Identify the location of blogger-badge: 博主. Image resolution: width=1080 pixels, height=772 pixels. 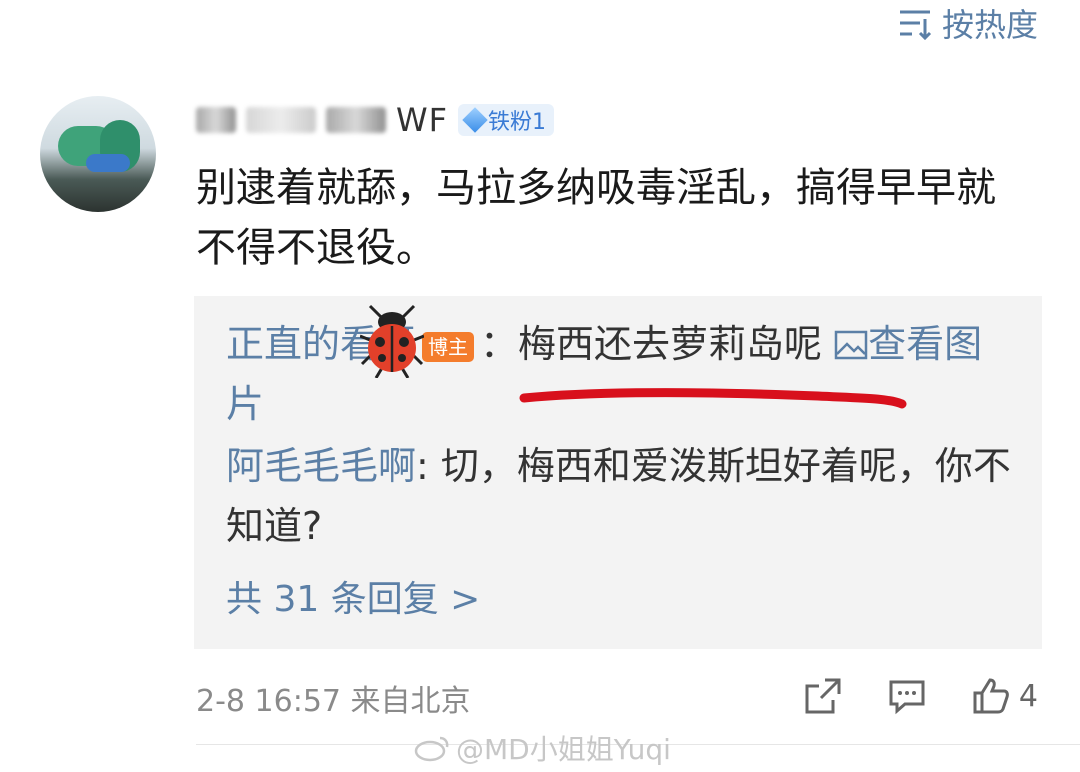
(448, 346).